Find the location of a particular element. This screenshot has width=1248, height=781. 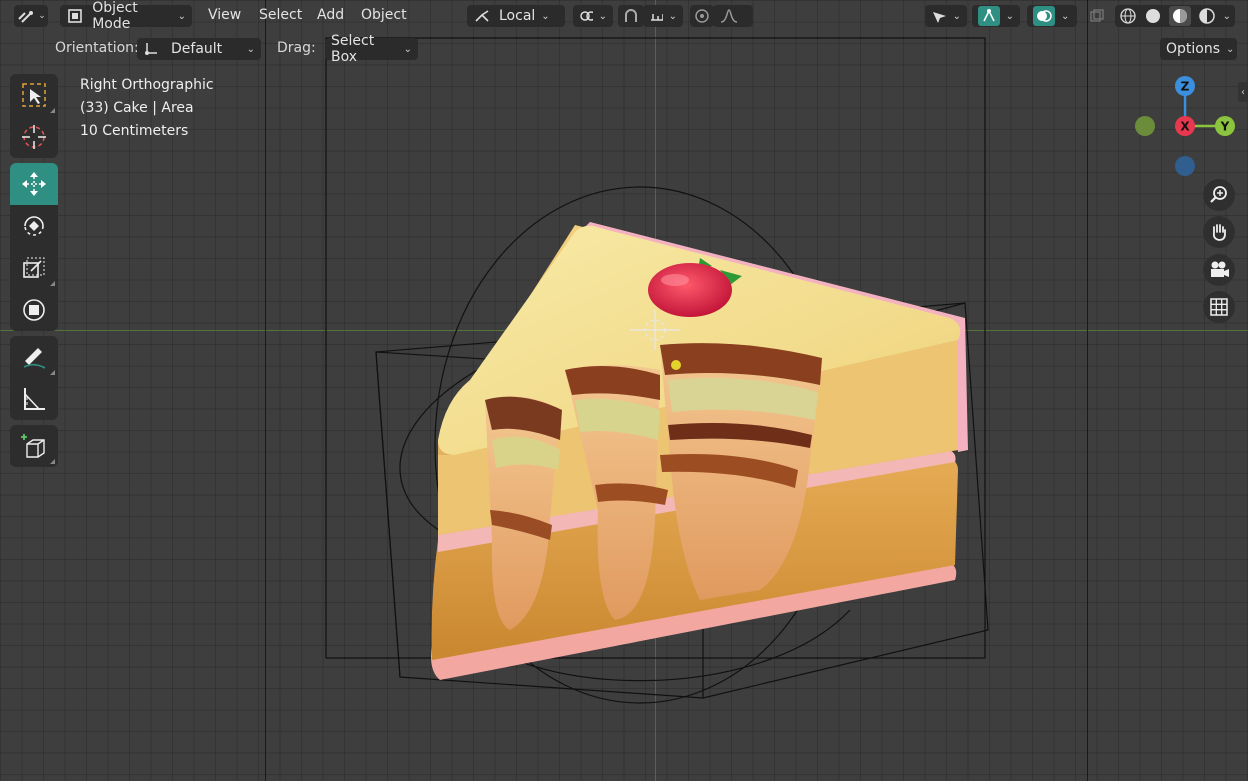

scale-icon is located at coordinates (34, 267).